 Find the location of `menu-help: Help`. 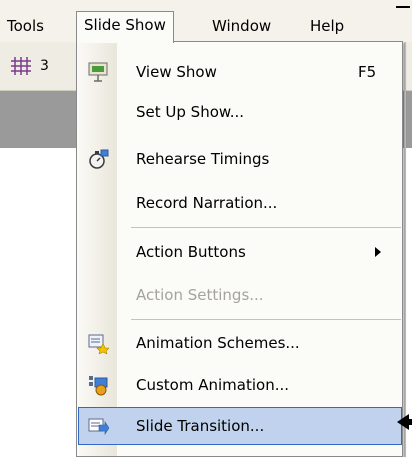

menu-help: Help is located at coordinates (327, 27).